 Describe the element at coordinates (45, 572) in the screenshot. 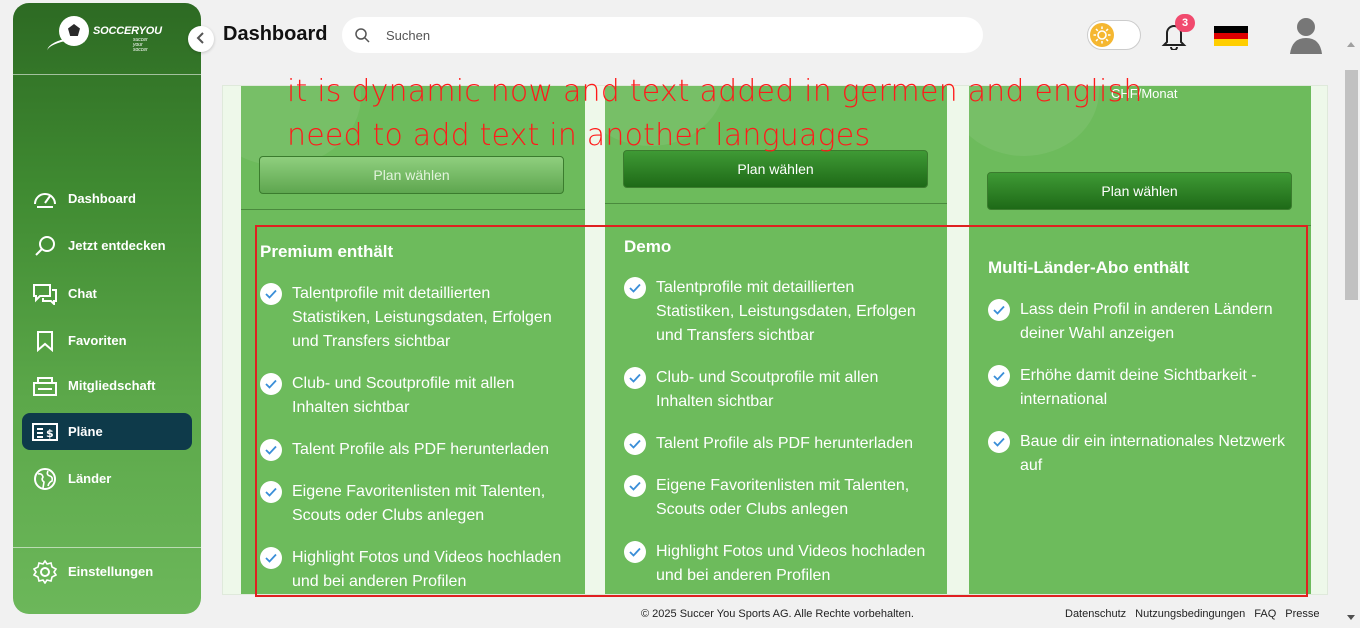

I see `gear-icon` at that location.